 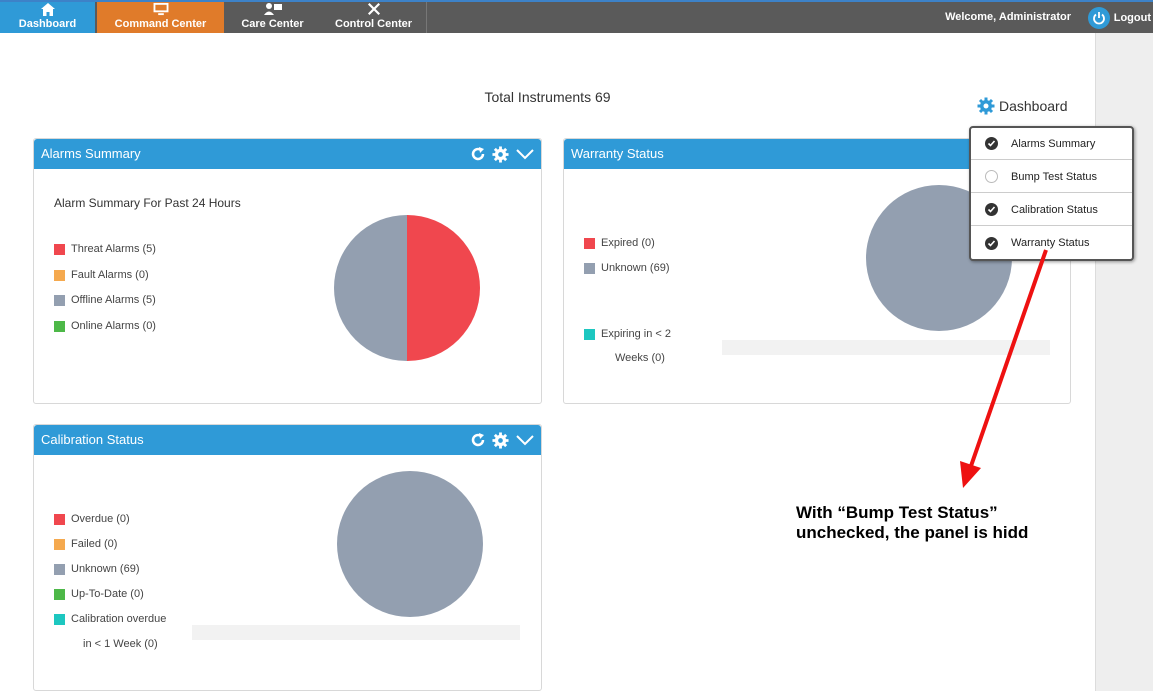 I want to click on monitor-icon, so click(x=160, y=9).